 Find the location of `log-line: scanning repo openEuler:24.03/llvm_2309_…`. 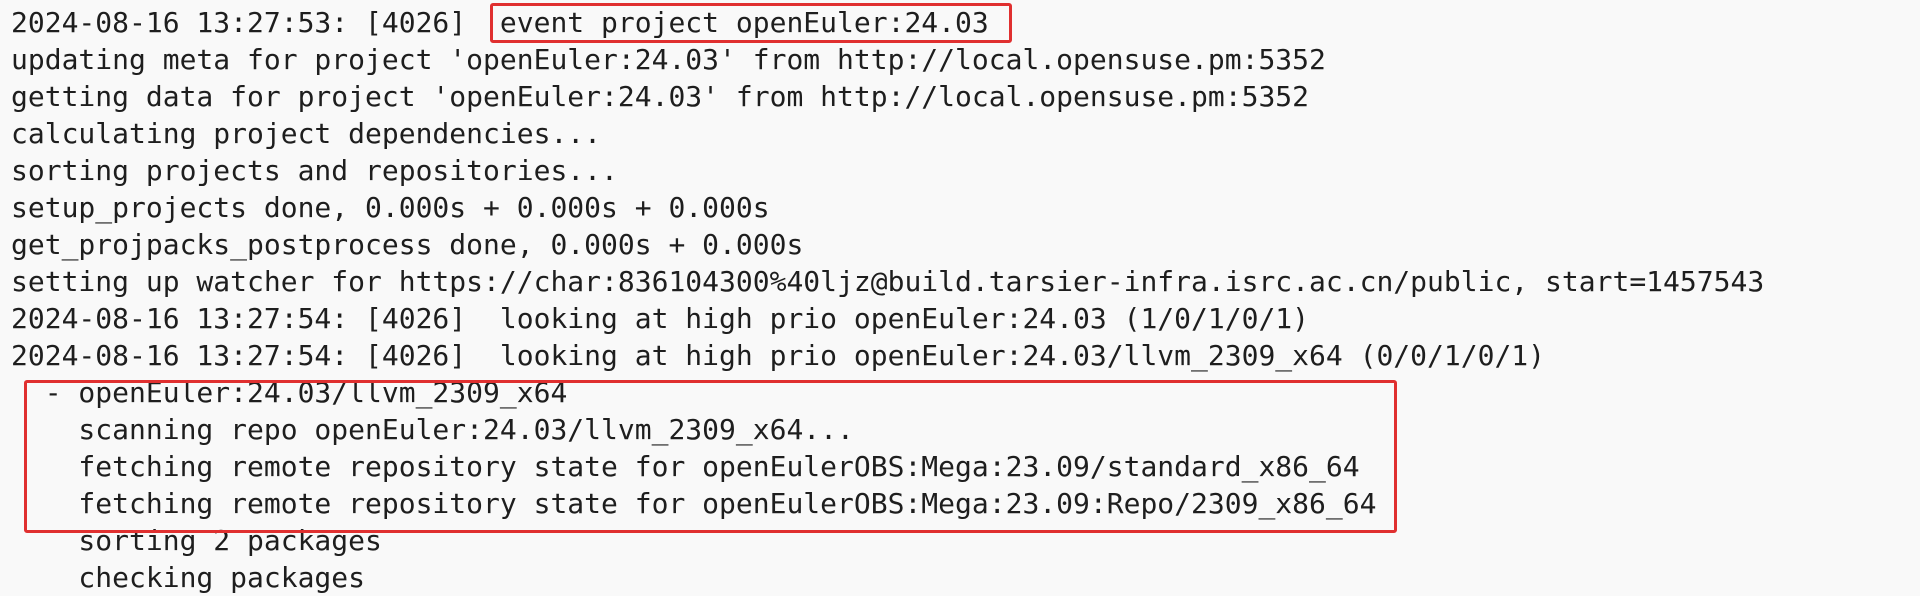

log-line: scanning repo openEuler:24.03/llvm_2309_… is located at coordinates (432, 429).